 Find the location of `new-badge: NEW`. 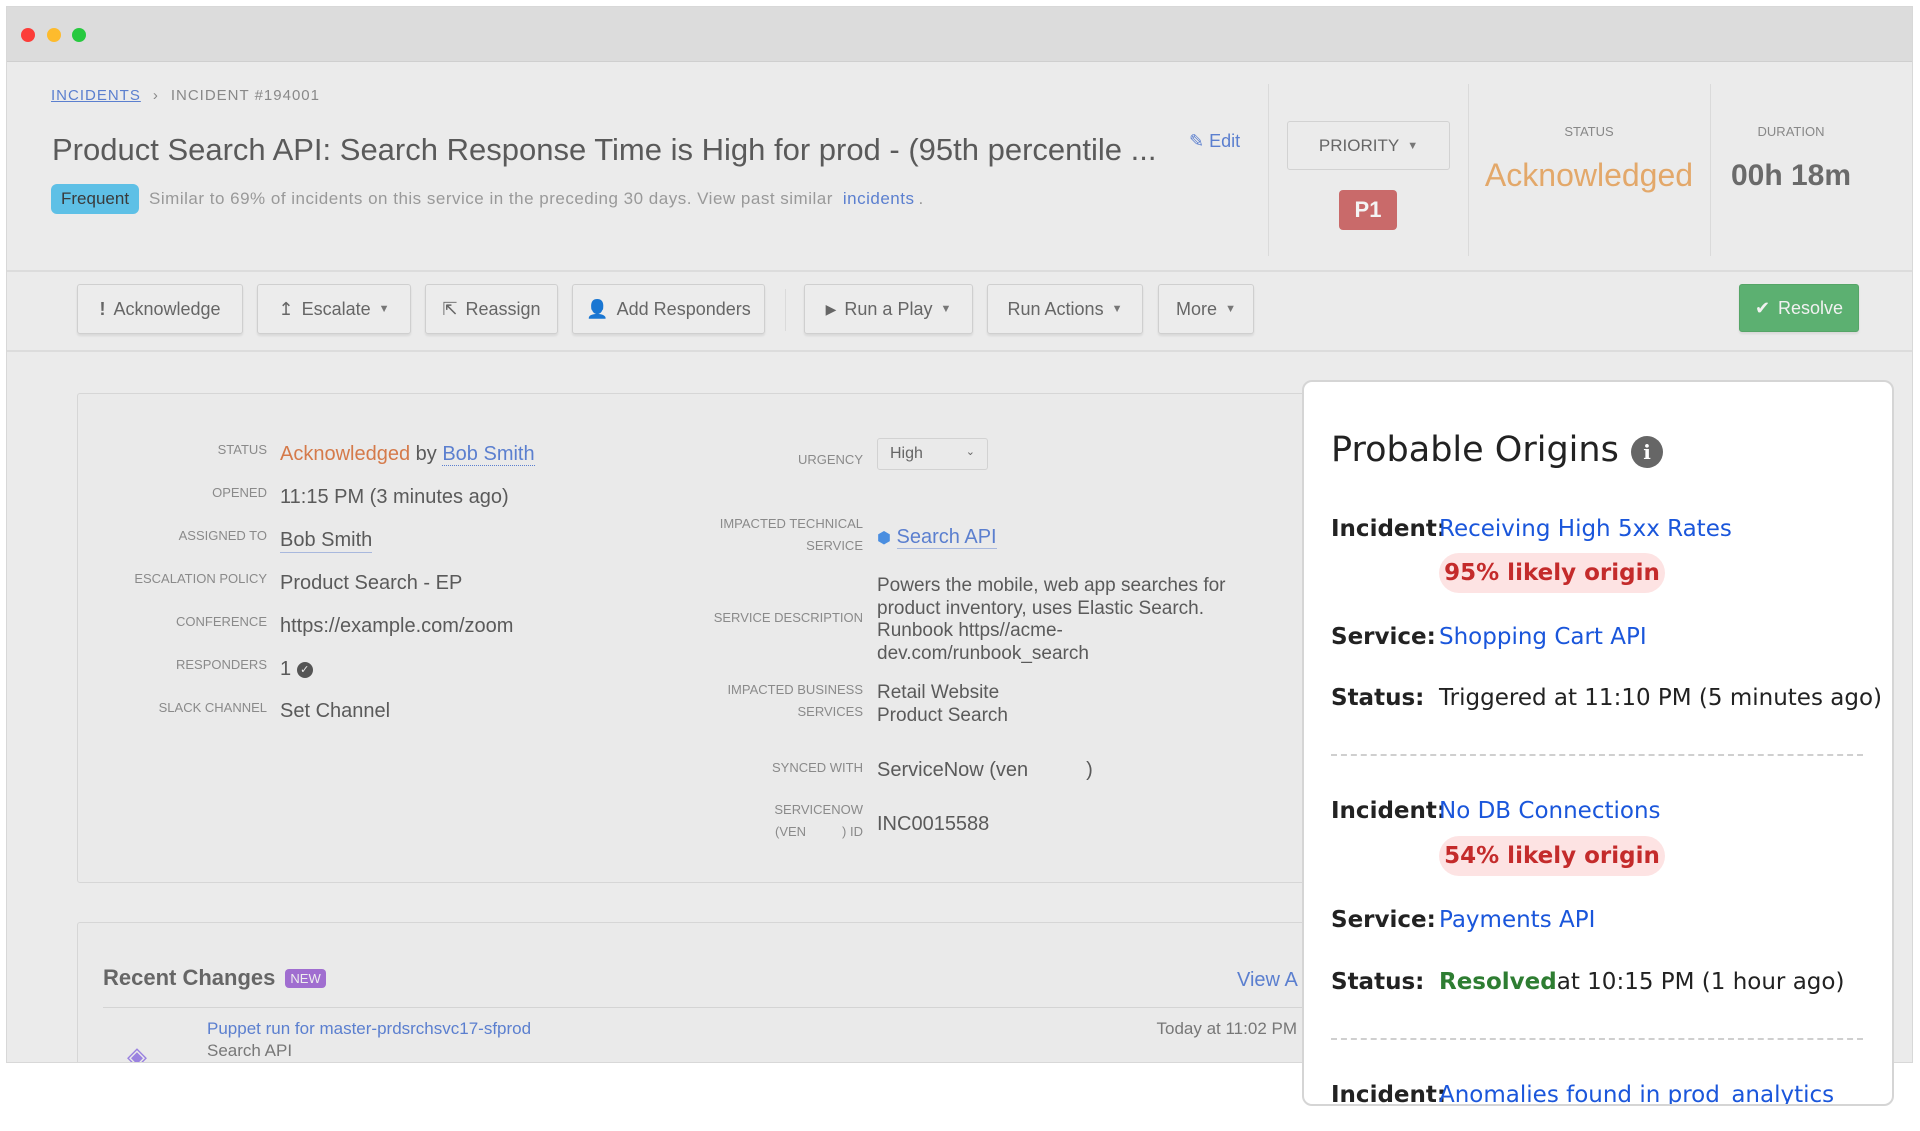

new-badge: NEW is located at coordinates (305, 978).